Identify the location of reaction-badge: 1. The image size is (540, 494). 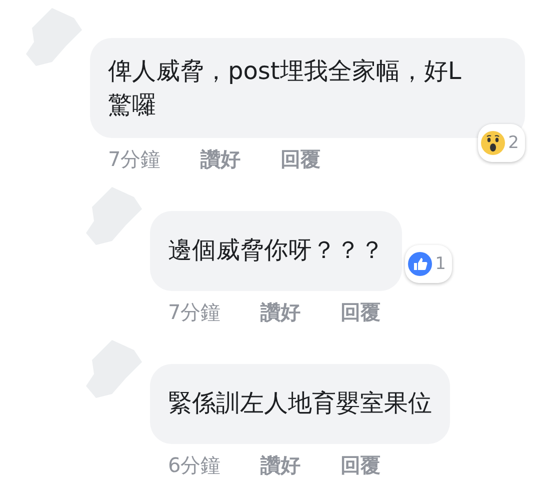
(428, 264).